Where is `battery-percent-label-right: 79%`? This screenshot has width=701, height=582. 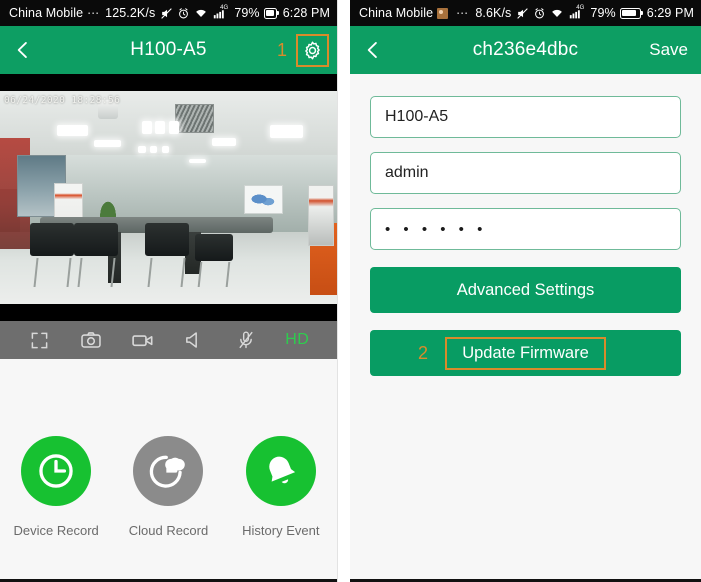 battery-percent-label-right: 79% is located at coordinates (603, 13).